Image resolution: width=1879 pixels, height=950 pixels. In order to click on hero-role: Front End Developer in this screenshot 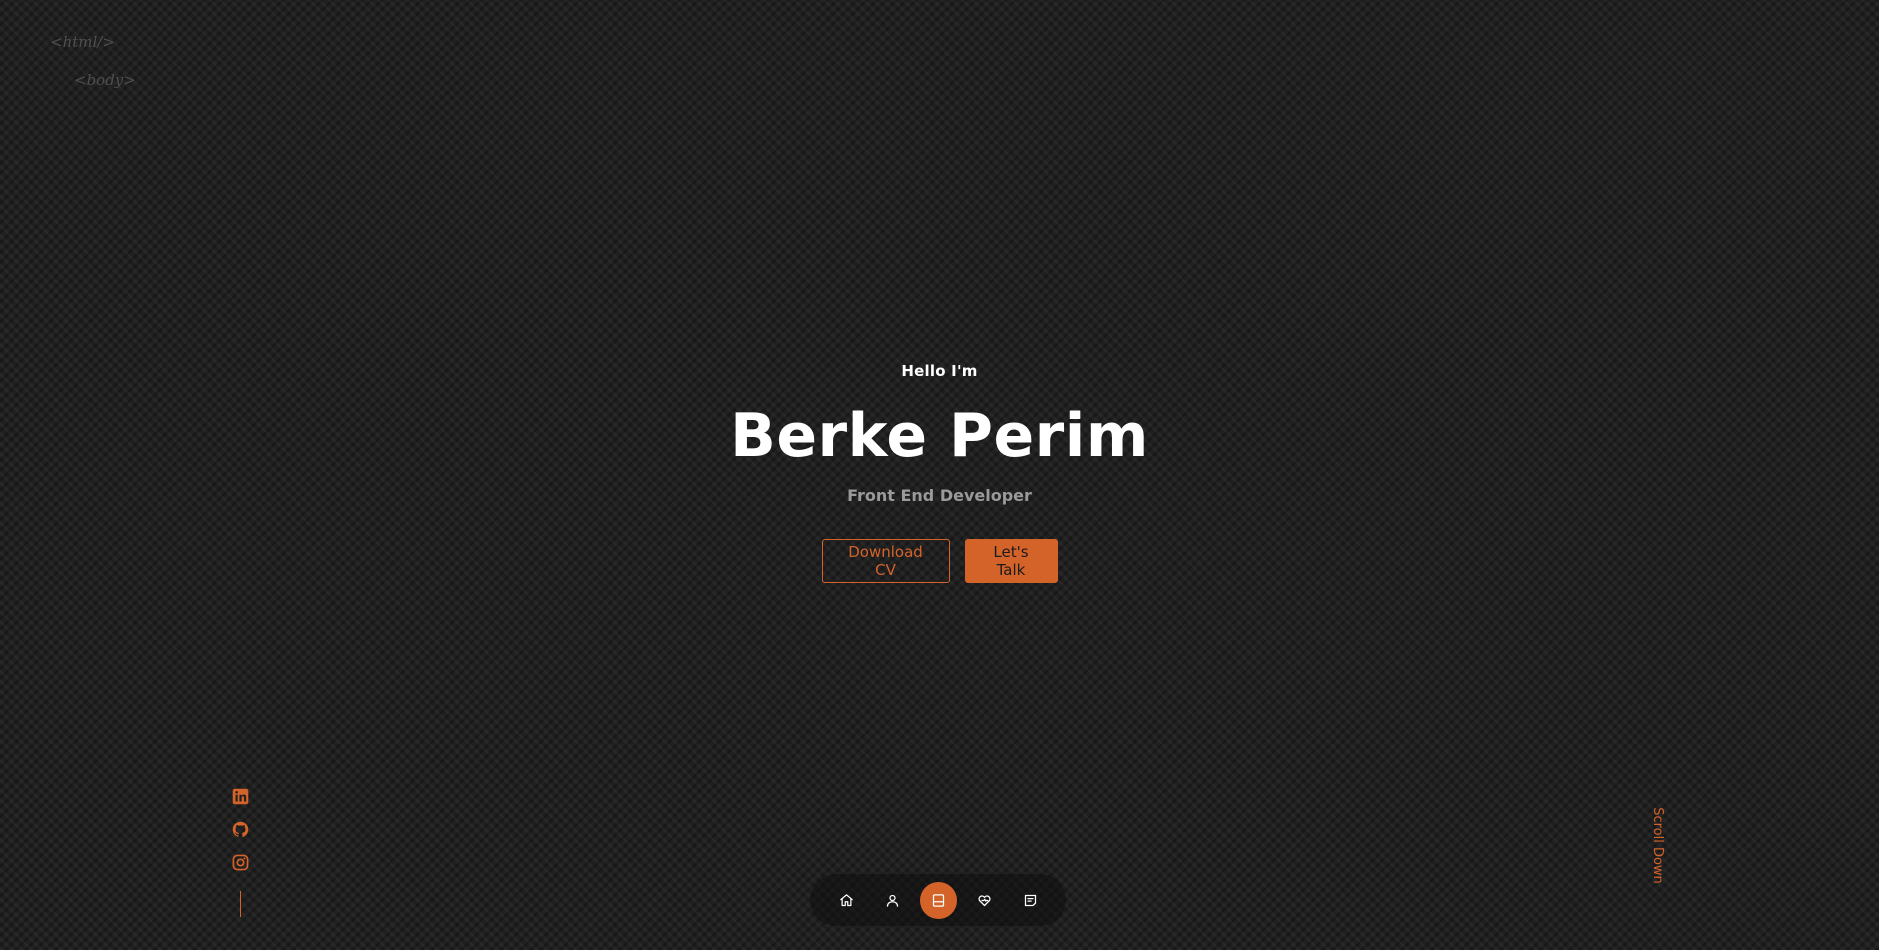, I will do `click(939, 495)`.